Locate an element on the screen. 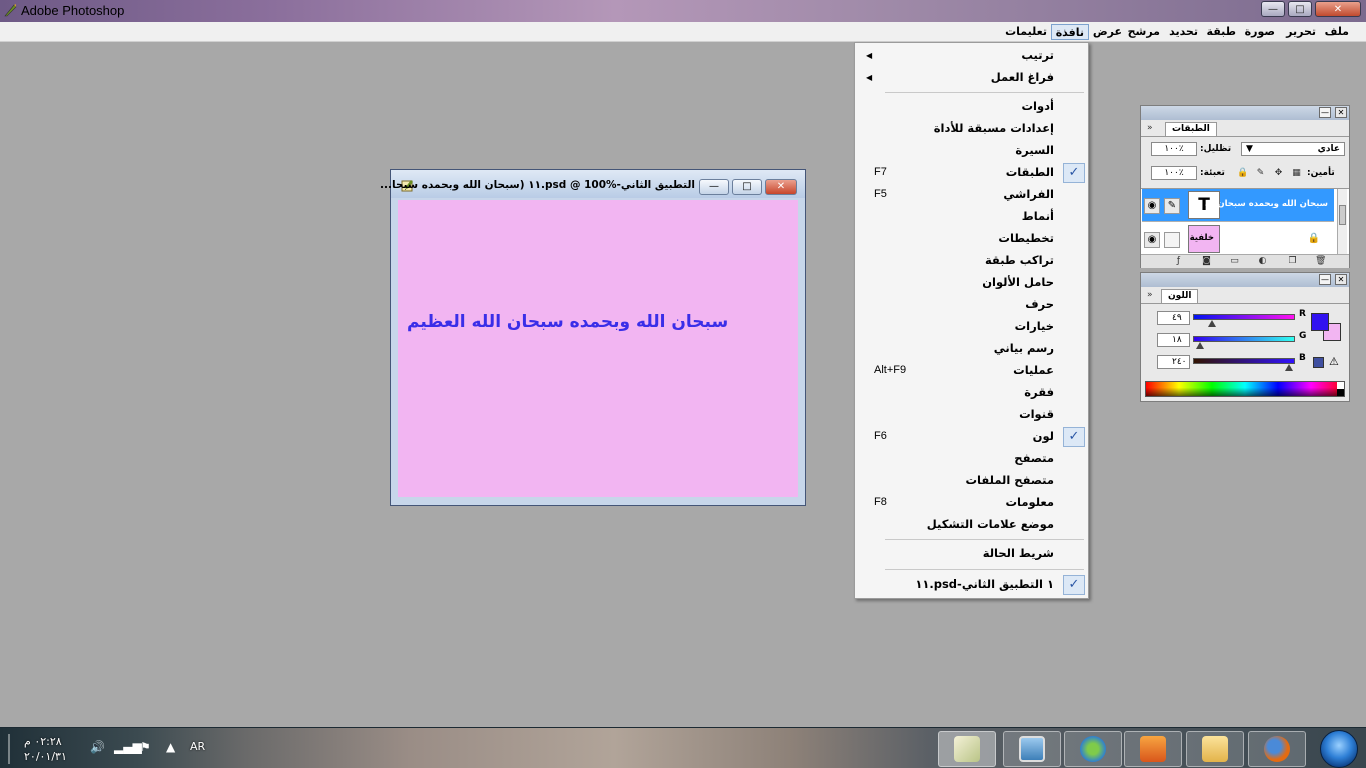 This screenshot has height=768, width=1366. menu-item-info: معلومات F8 is located at coordinates (971, 503).